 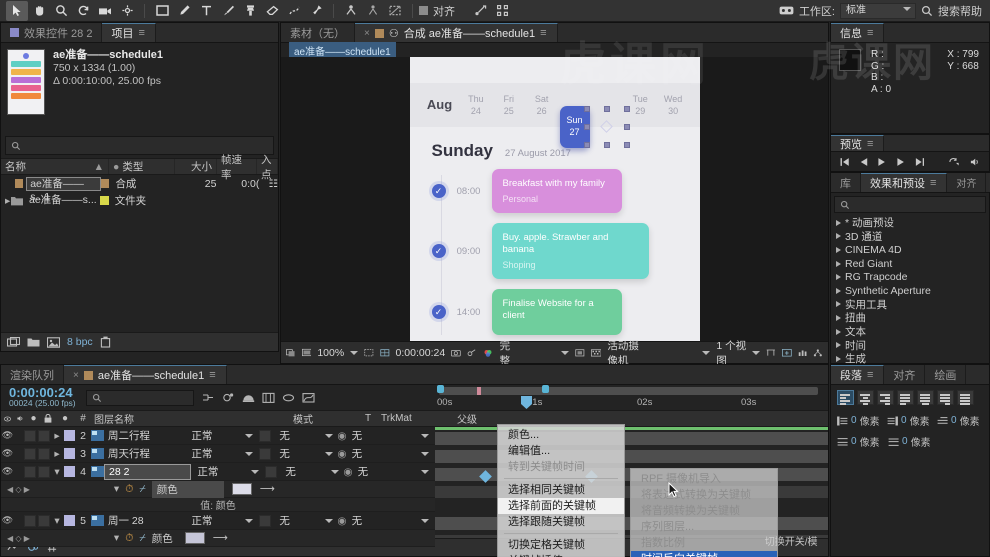 What do you see at coordinates (607, 127) in the screenshot?
I see `layer-selection-box` at bounding box center [607, 127].